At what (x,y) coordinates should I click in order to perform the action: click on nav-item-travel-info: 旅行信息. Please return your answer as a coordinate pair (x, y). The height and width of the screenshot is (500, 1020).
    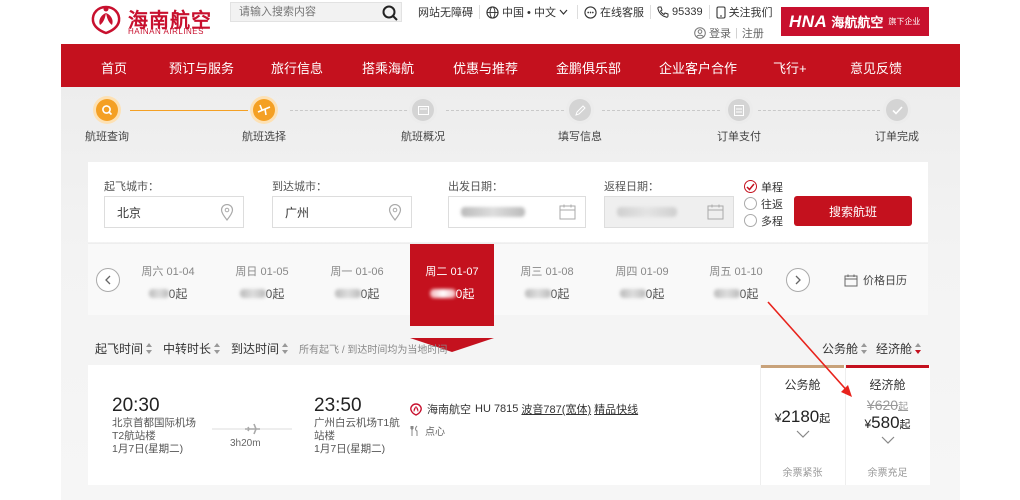
    Looking at the image, I should click on (297, 67).